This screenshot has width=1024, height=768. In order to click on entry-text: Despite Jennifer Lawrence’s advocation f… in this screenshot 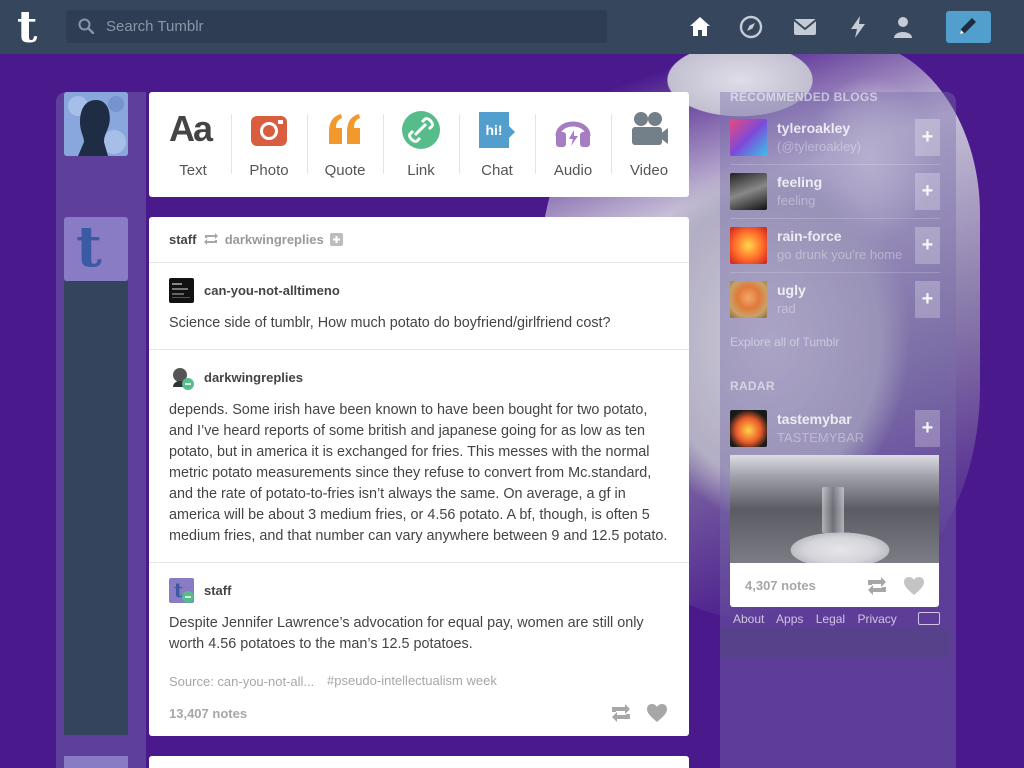, I will do `click(406, 633)`.